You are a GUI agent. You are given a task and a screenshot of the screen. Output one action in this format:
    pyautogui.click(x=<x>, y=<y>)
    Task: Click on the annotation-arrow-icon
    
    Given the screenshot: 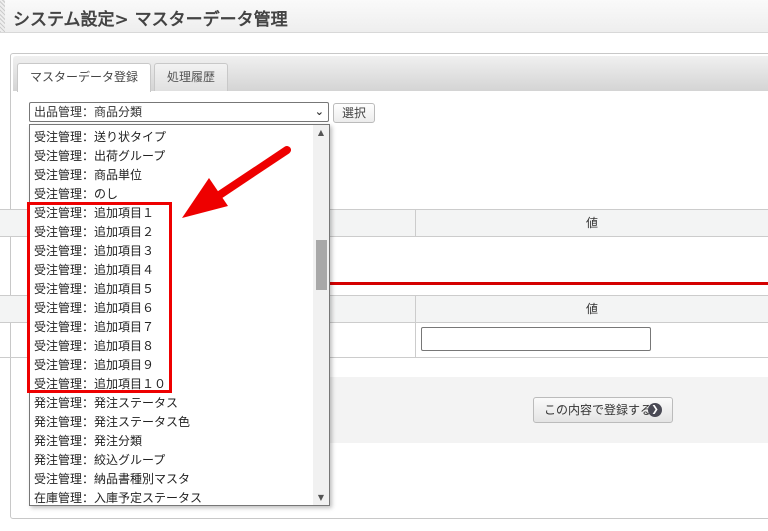 What is the action you would take?
    pyautogui.click(x=236, y=182)
    